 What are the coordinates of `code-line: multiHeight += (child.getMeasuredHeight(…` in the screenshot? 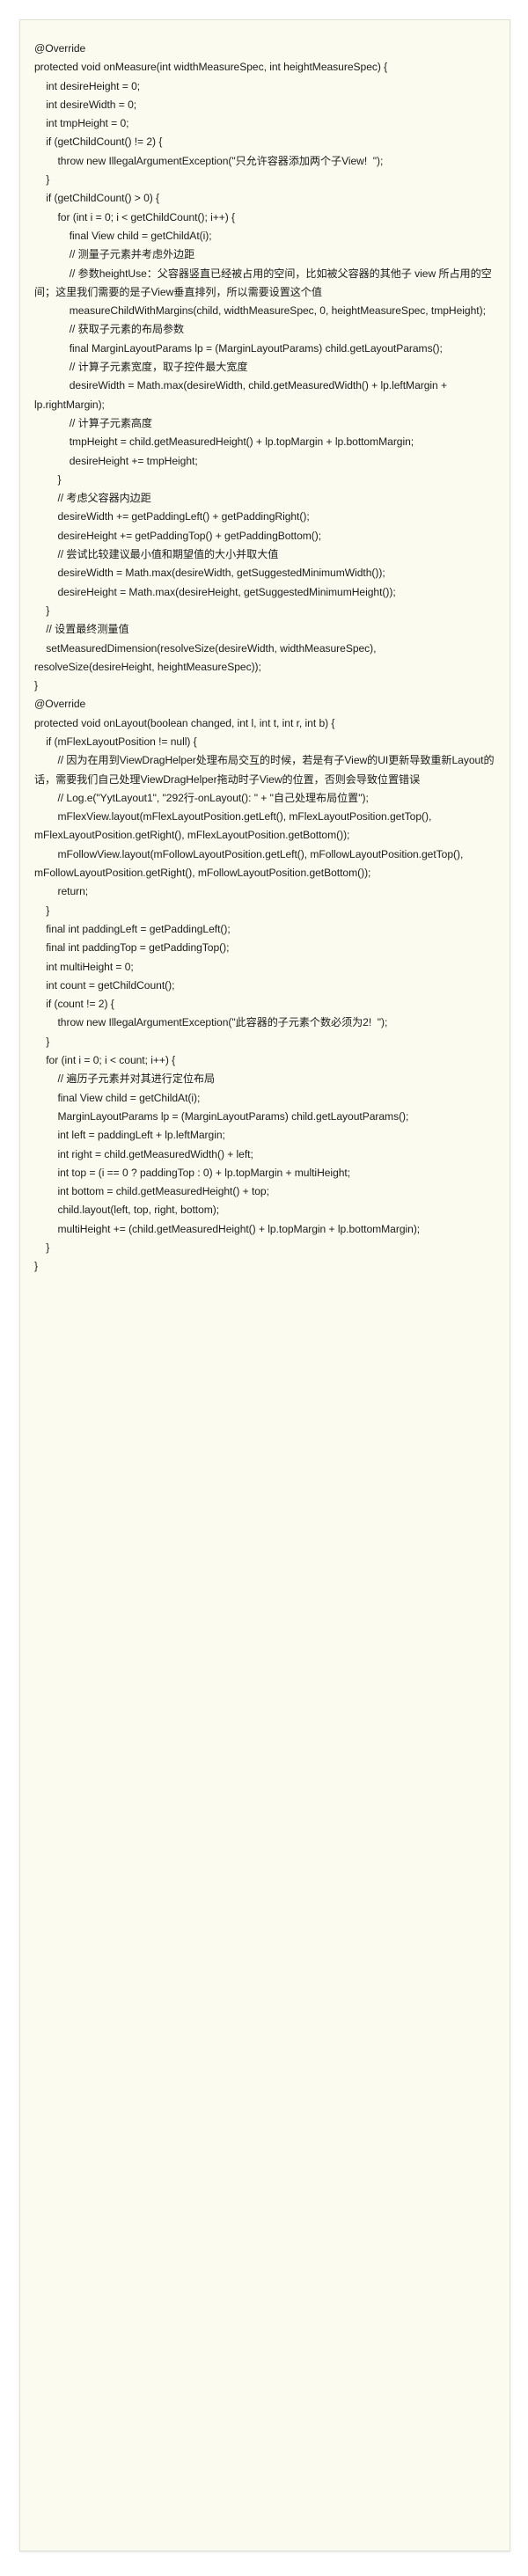 It's located at (228, 1228).